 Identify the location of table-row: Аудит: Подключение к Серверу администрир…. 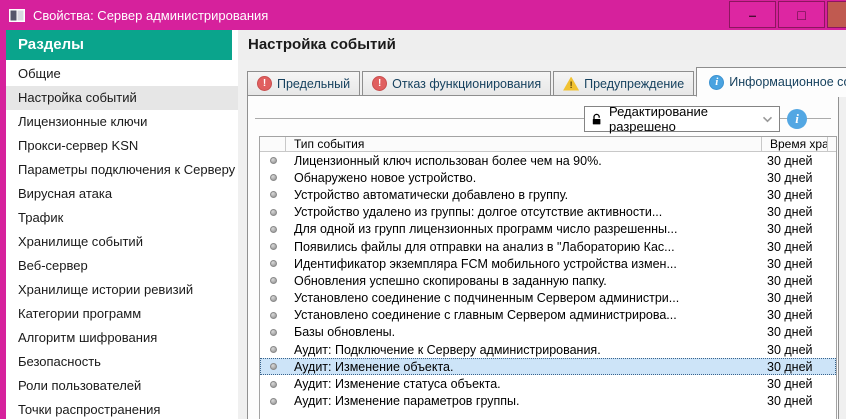
(548, 349).